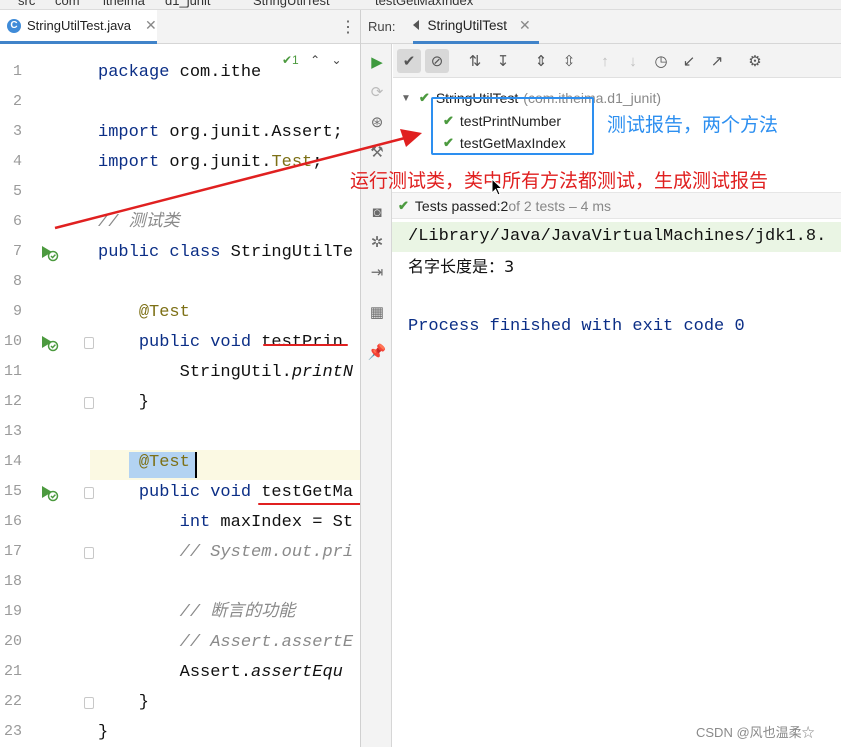 This screenshot has height=747, width=841. Describe the element at coordinates (437, 61) in the screenshot. I see `show-ignored-button: ⊘` at that location.